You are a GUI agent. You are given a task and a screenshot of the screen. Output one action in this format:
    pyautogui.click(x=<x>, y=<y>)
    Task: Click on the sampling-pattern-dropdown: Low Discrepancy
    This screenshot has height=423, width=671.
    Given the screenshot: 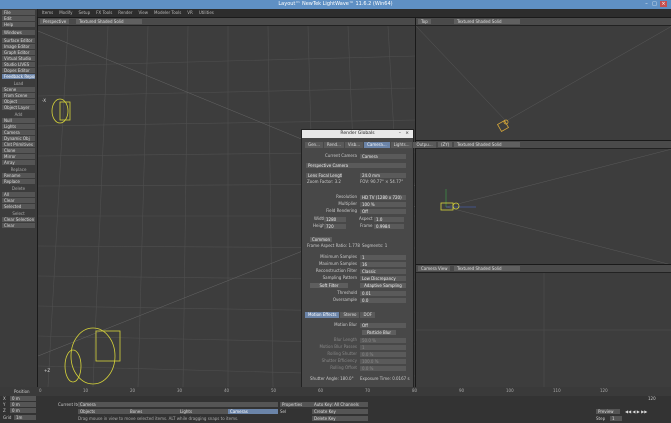 What is the action you would take?
    pyautogui.click(x=383, y=278)
    